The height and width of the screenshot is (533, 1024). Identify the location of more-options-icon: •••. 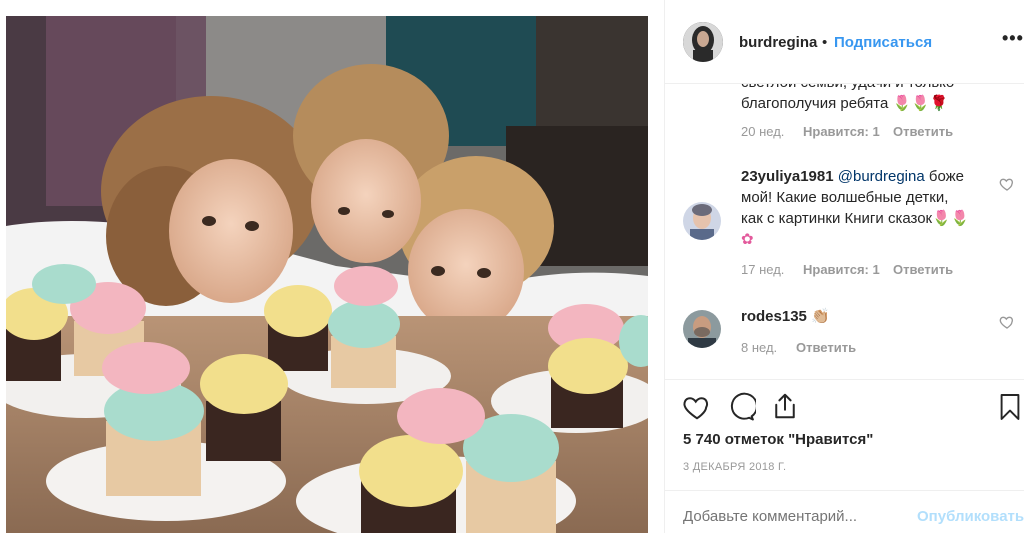
(1013, 38).